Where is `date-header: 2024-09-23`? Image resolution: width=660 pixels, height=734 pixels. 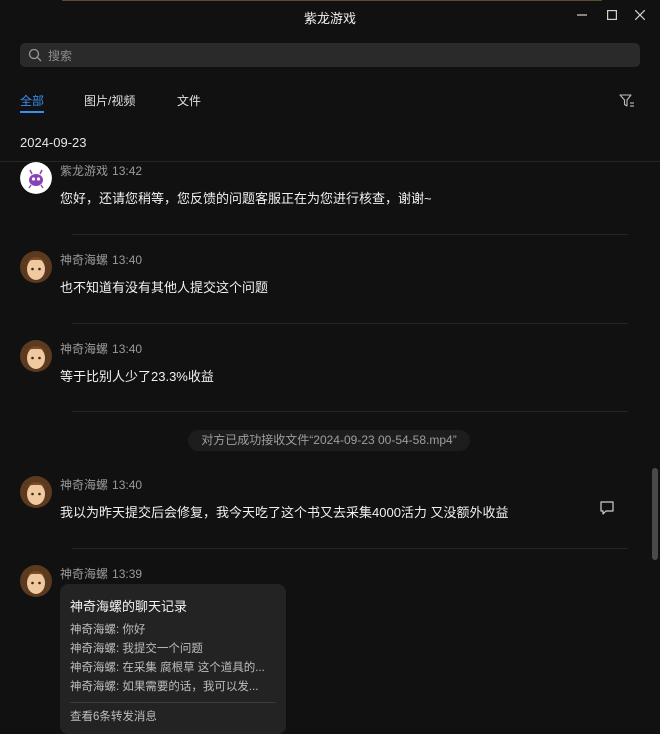 date-header: 2024-09-23 is located at coordinates (53, 142).